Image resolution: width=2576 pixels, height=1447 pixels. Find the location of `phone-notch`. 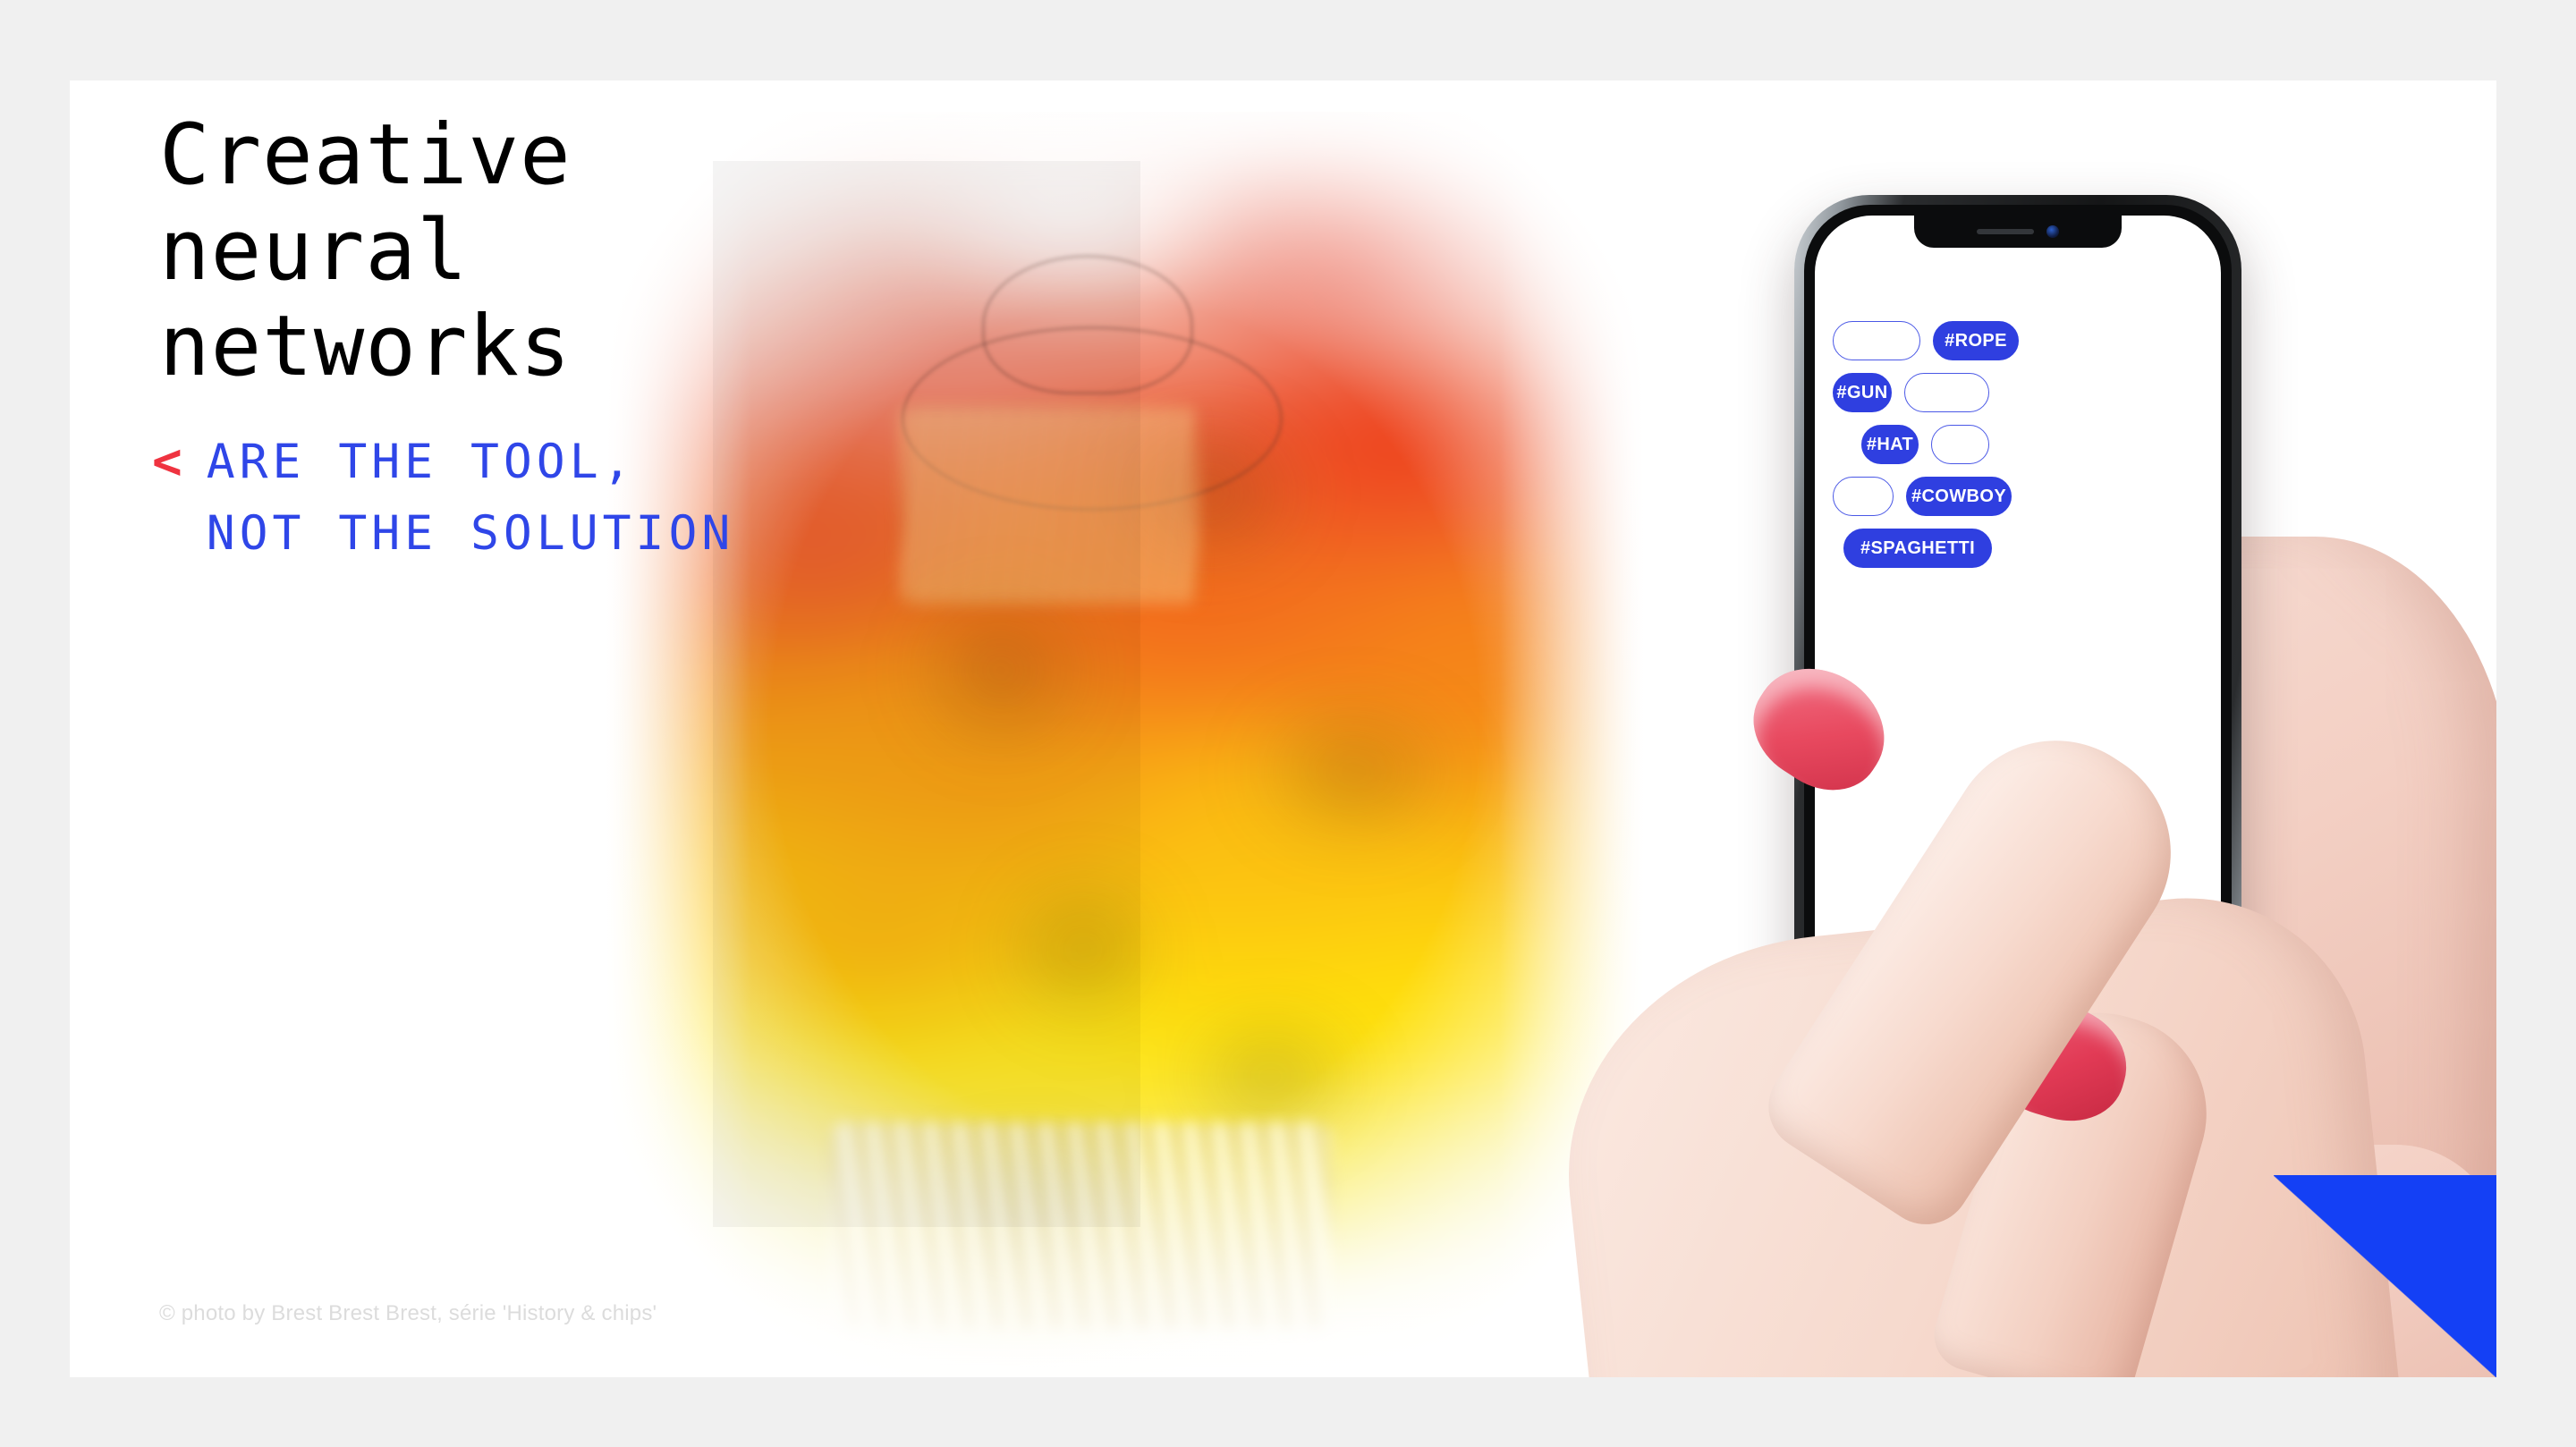

phone-notch is located at coordinates (2018, 232).